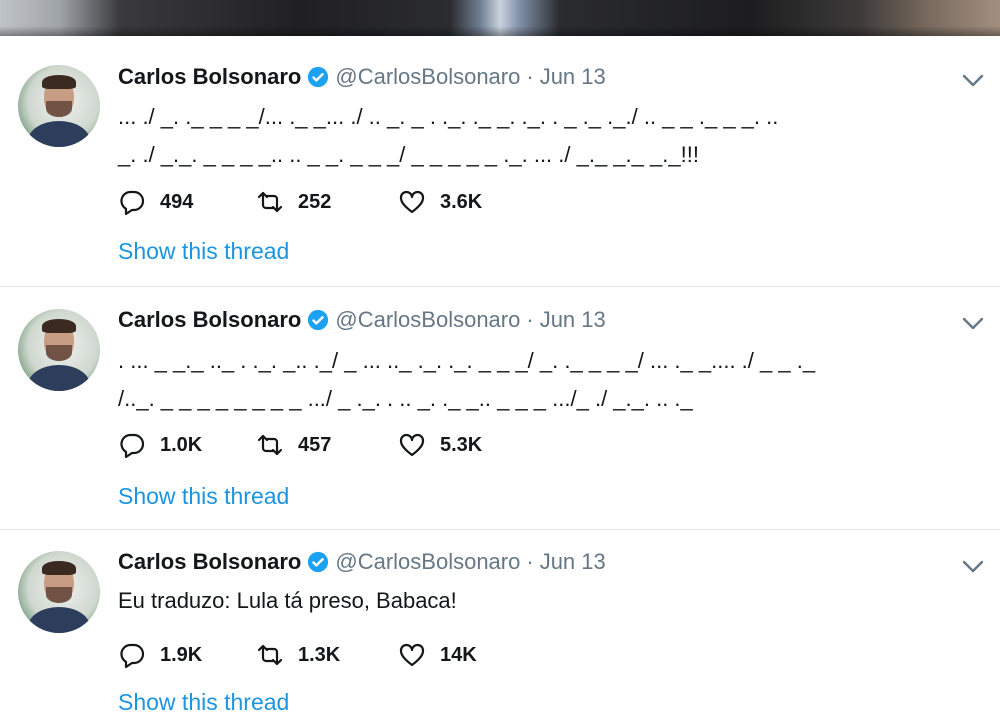 Image resolution: width=1000 pixels, height=720 pixels. I want to click on header-photo, so click(500, 18).